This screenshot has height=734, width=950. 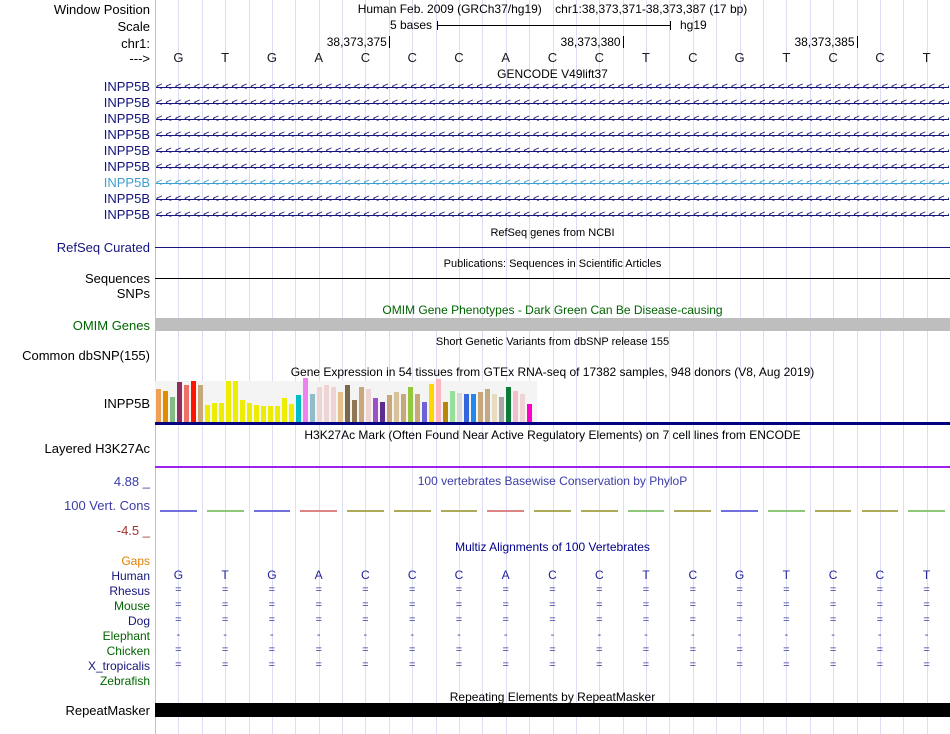 I want to click on track-label-cons: 100 Vert. Cons, so click(x=107, y=506).